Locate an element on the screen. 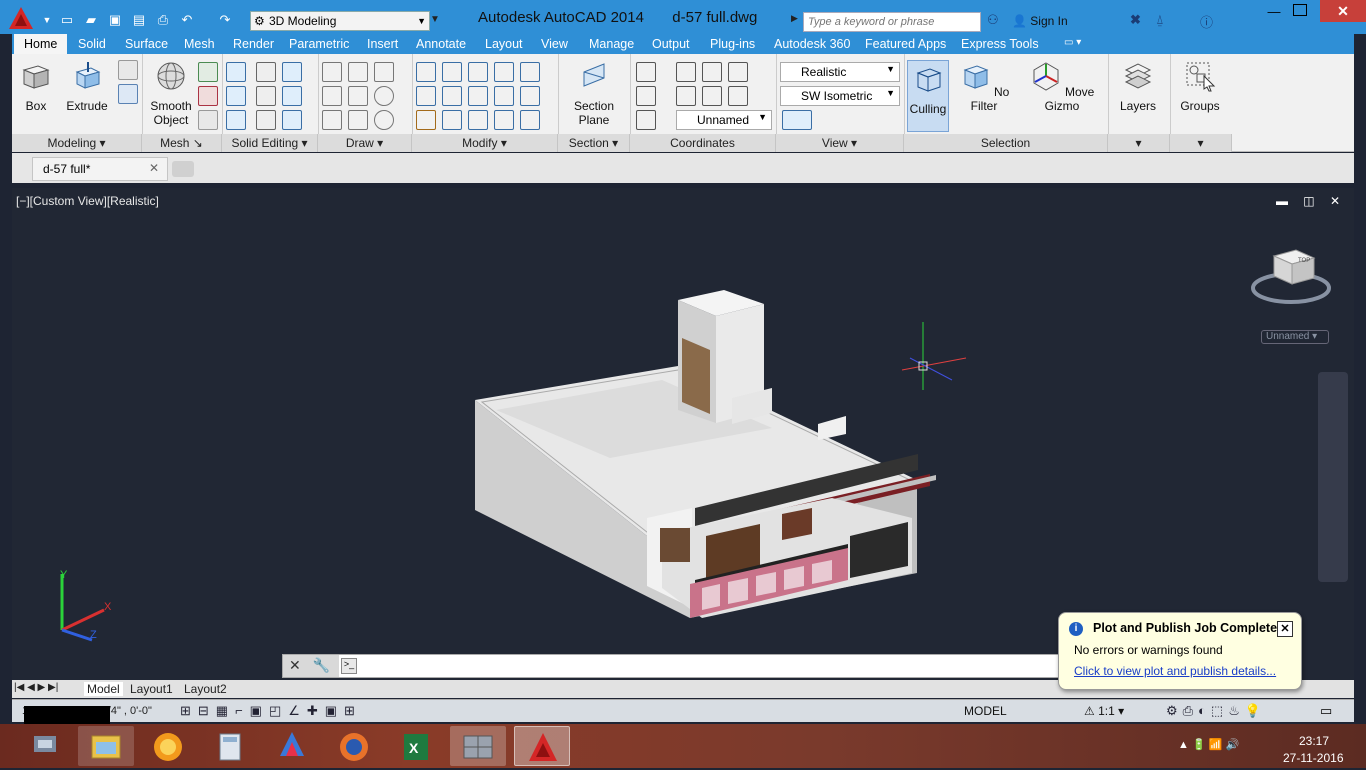 The height and width of the screenshot is (770, 1366). file-explorer-icon is located at coordinates (106, 746).